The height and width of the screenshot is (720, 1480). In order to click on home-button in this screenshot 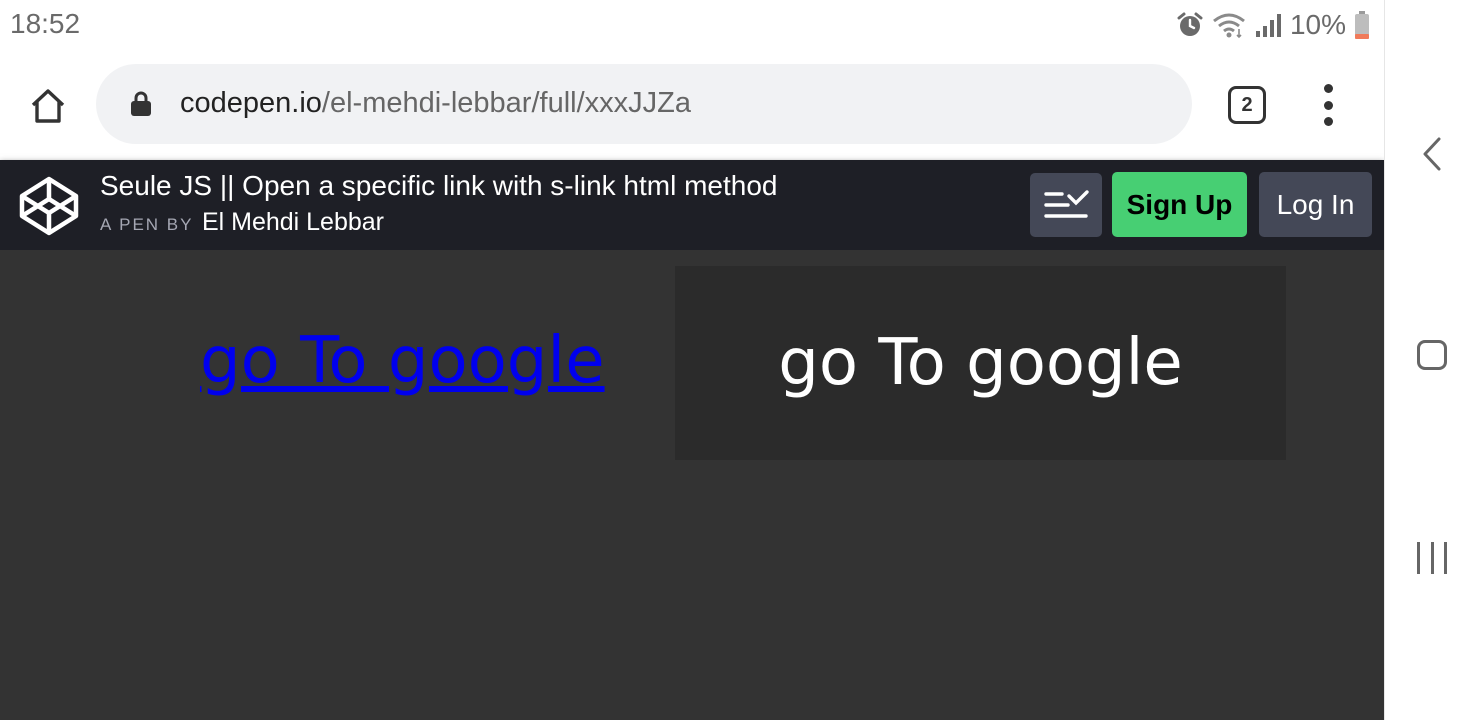, I will do `click(48, 106)`.